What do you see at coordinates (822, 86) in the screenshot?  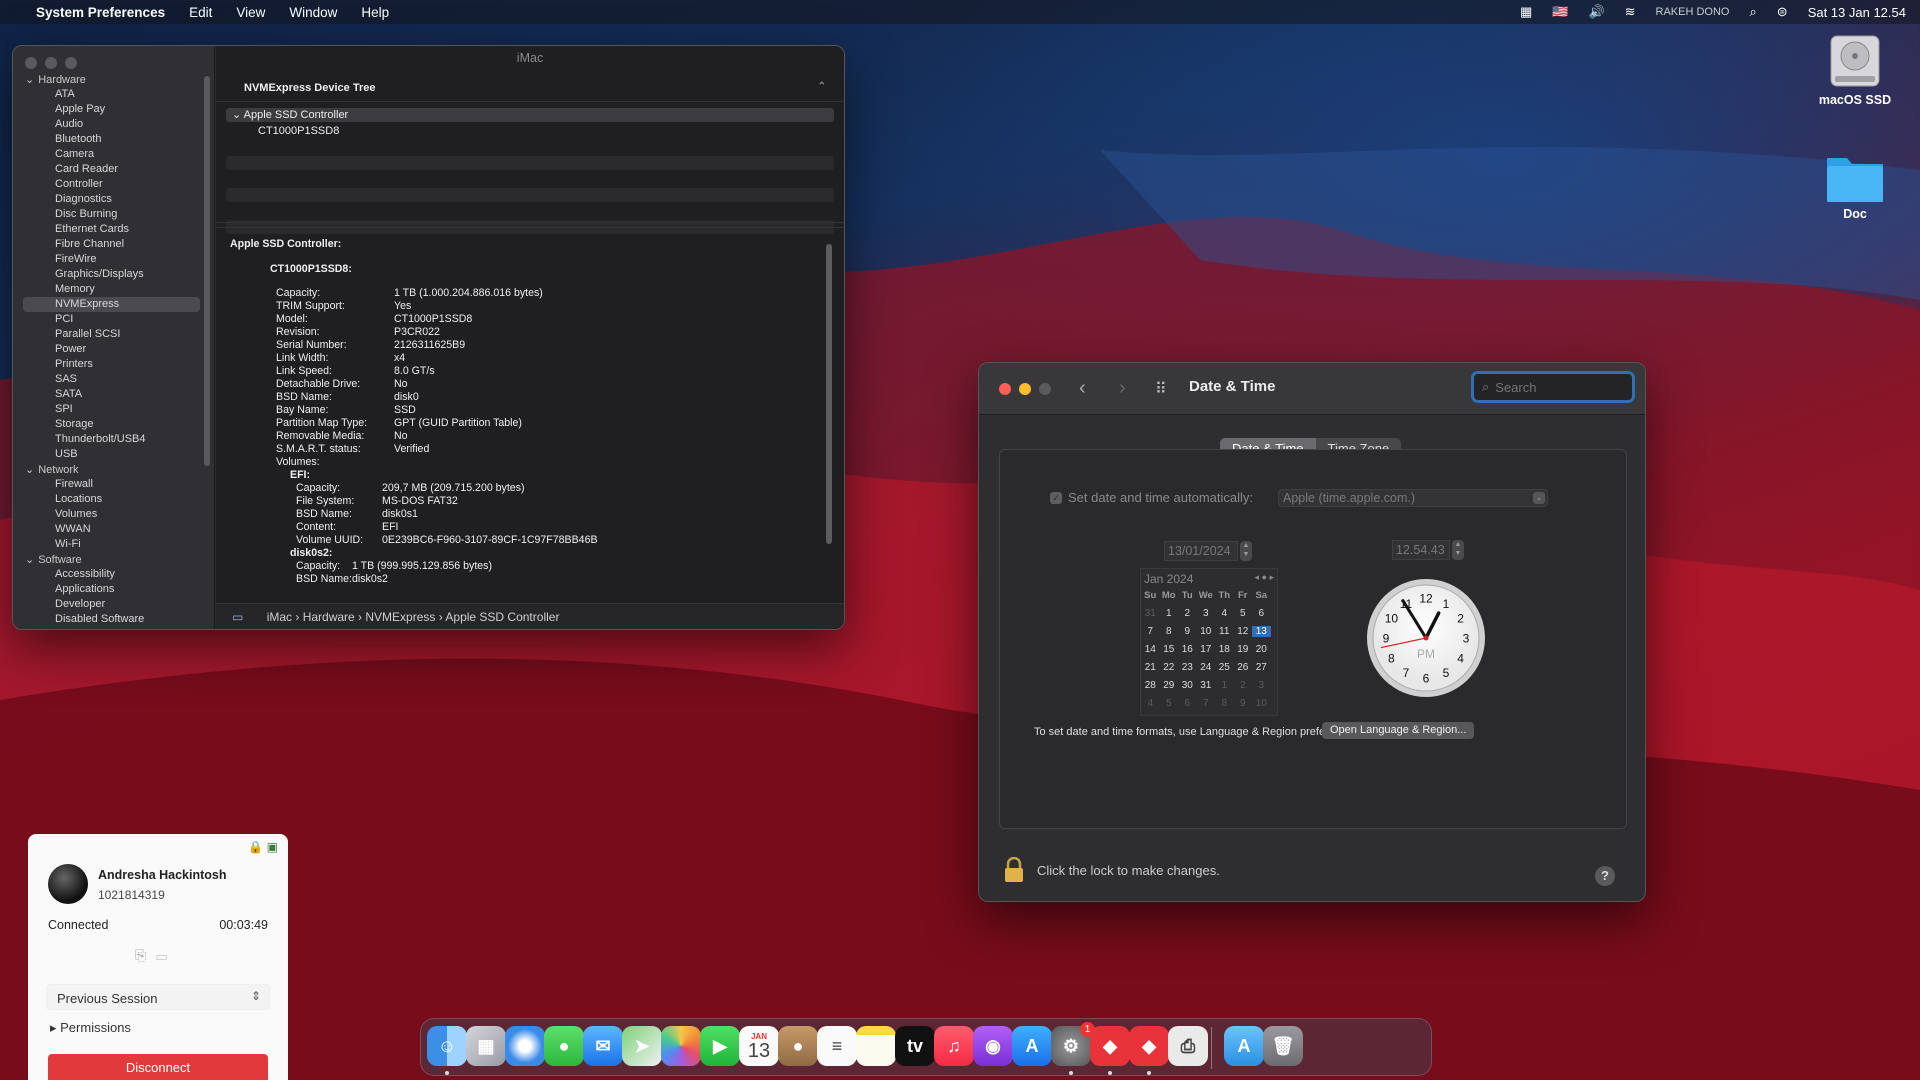 I see `chevron-up-icon: ⌃` at bounding box center [822, 86].